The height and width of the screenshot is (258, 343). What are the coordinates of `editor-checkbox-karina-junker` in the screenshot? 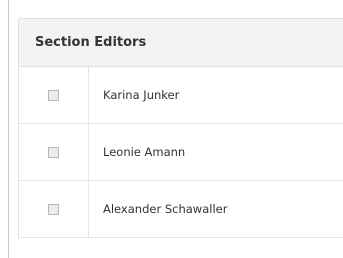 It's located at (53, 95).